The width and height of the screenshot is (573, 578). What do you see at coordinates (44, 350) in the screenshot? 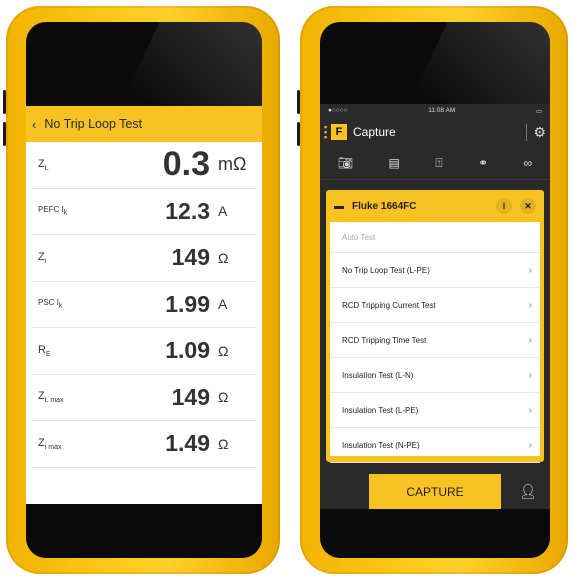
I see `measurement-label: RE` at bounding box center [44, 350].